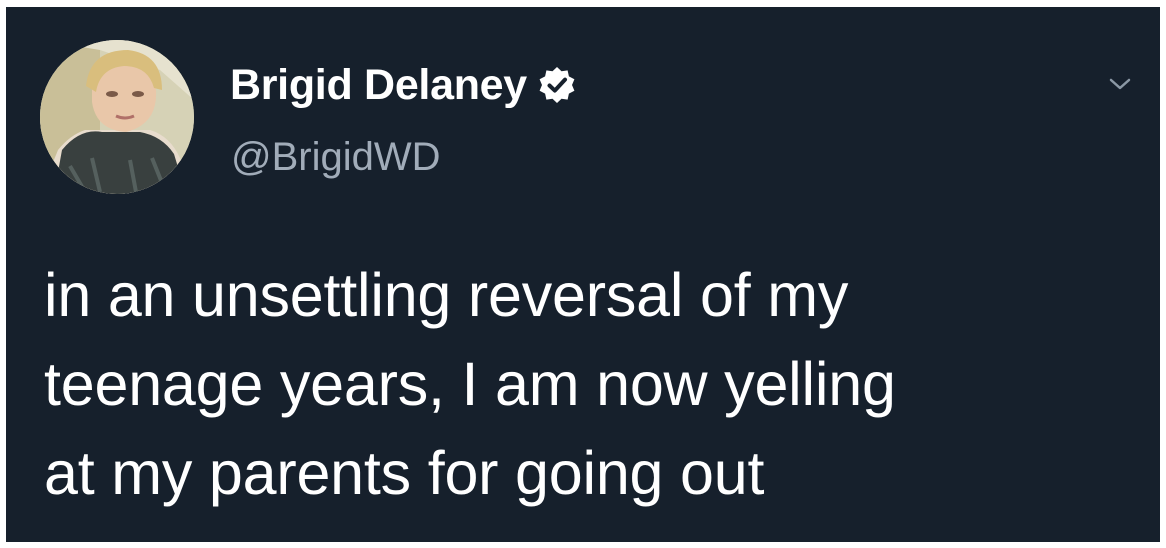 Image resolution: width=1166 pixels, height=548 pixels. Describe the element at coordinates (336, 157) in the screenshot. I see `author-handle: @BrigidWD` at that location.